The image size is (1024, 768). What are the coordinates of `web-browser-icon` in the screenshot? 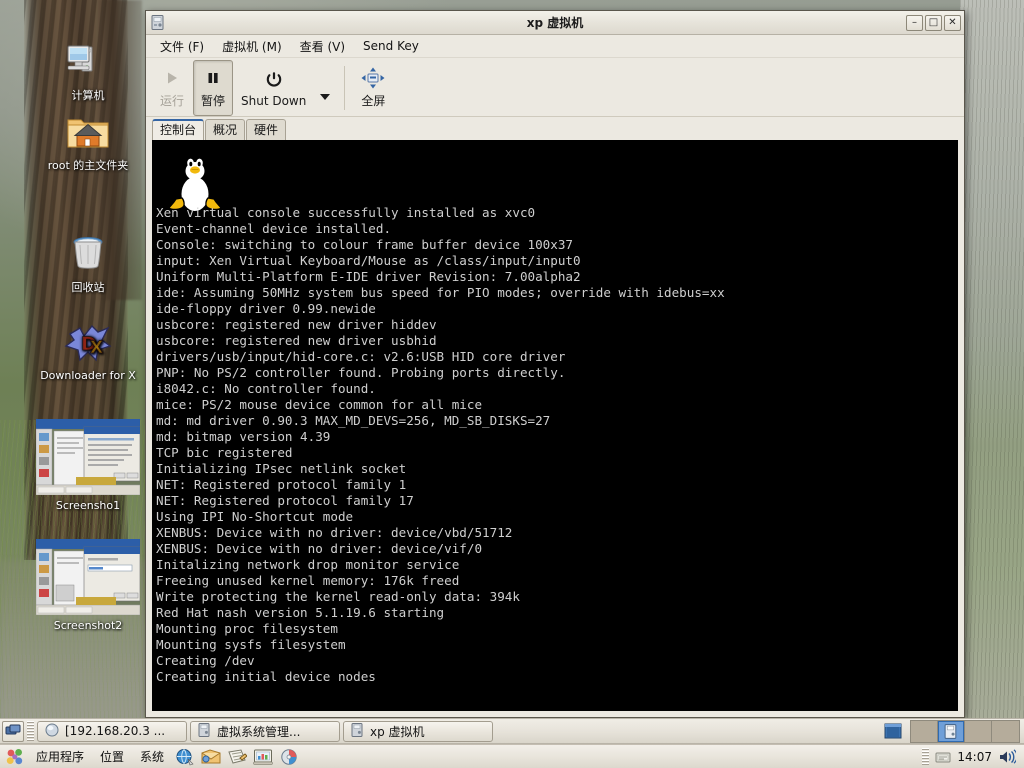 It's located at (185, 757).